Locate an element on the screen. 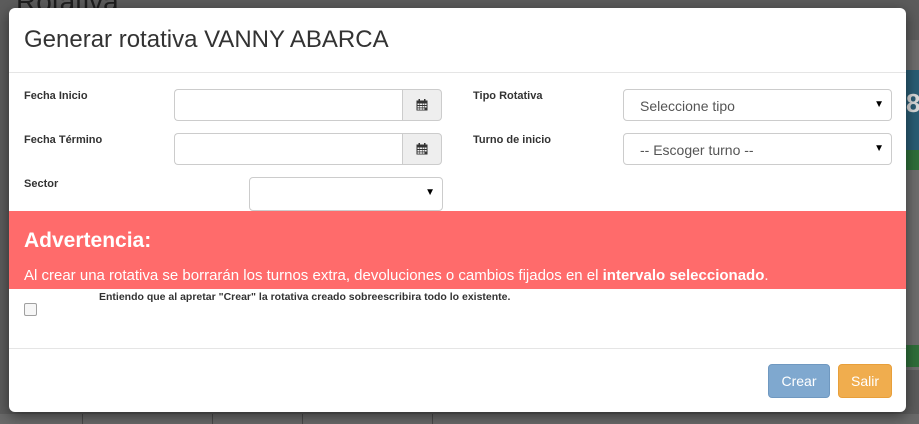 This screenshot has height=424, width=919. confirm-checkbox is located at coordinates (30, 309).